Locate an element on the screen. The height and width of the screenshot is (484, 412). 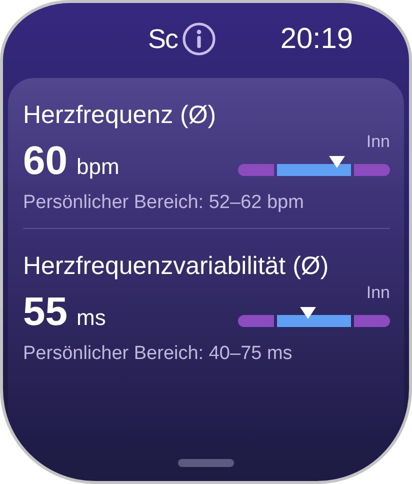
metric-value: 55 is located at coordinates (45, 312).